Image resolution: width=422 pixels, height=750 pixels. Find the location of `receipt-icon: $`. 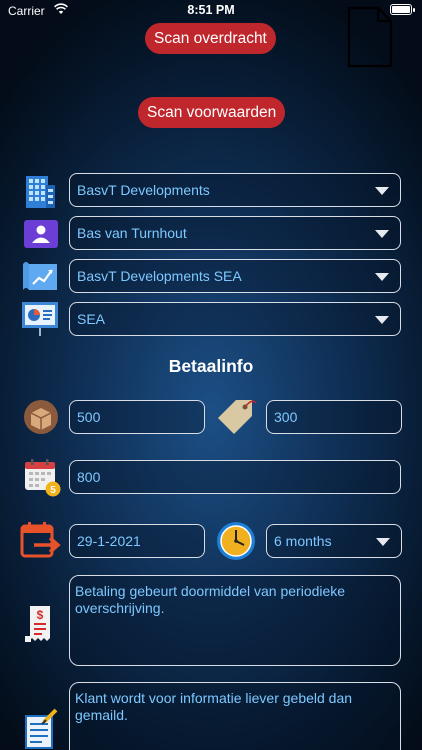

receipt-icon: $ is located at coordinates (37, 624).